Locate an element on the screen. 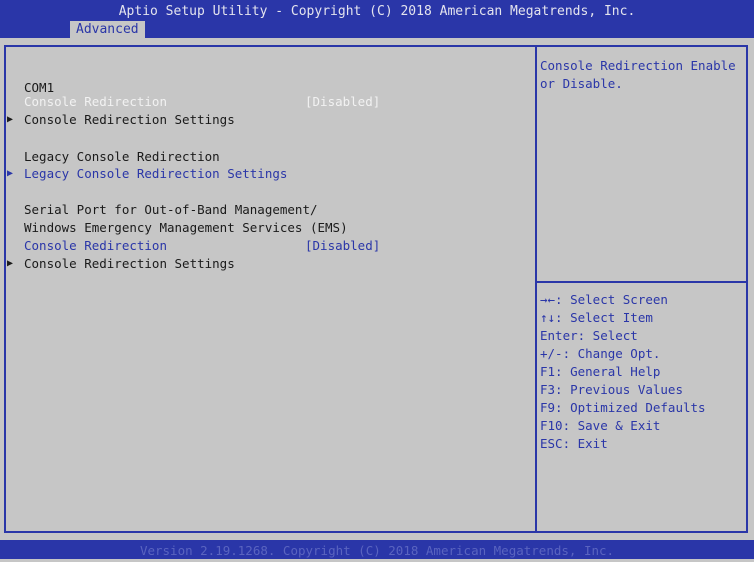  ems-console-redirection-label: Console Redirection is located at coordinates (95, 246).